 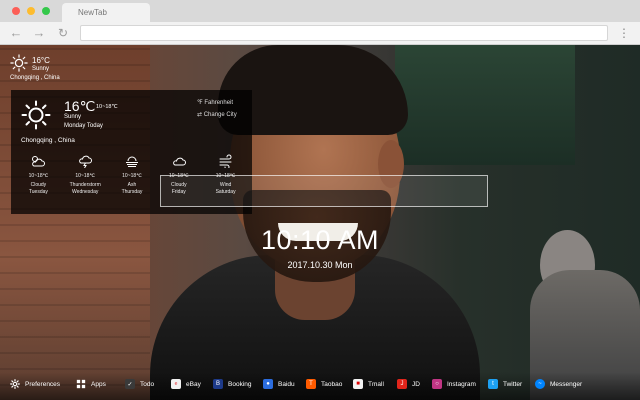 I want to click on clock-time: 10:10 AM, so click(x=320, y=240).